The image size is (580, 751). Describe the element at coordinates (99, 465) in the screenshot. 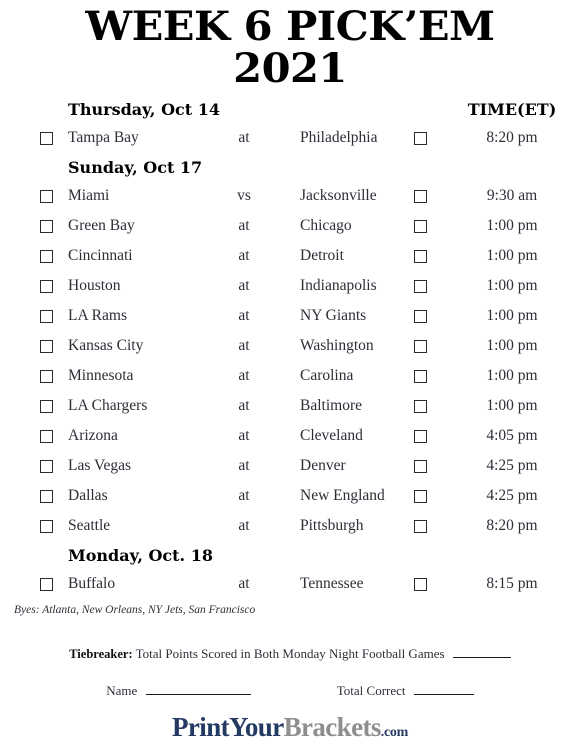

I see `away-team-name: Las Vegas` at that location.